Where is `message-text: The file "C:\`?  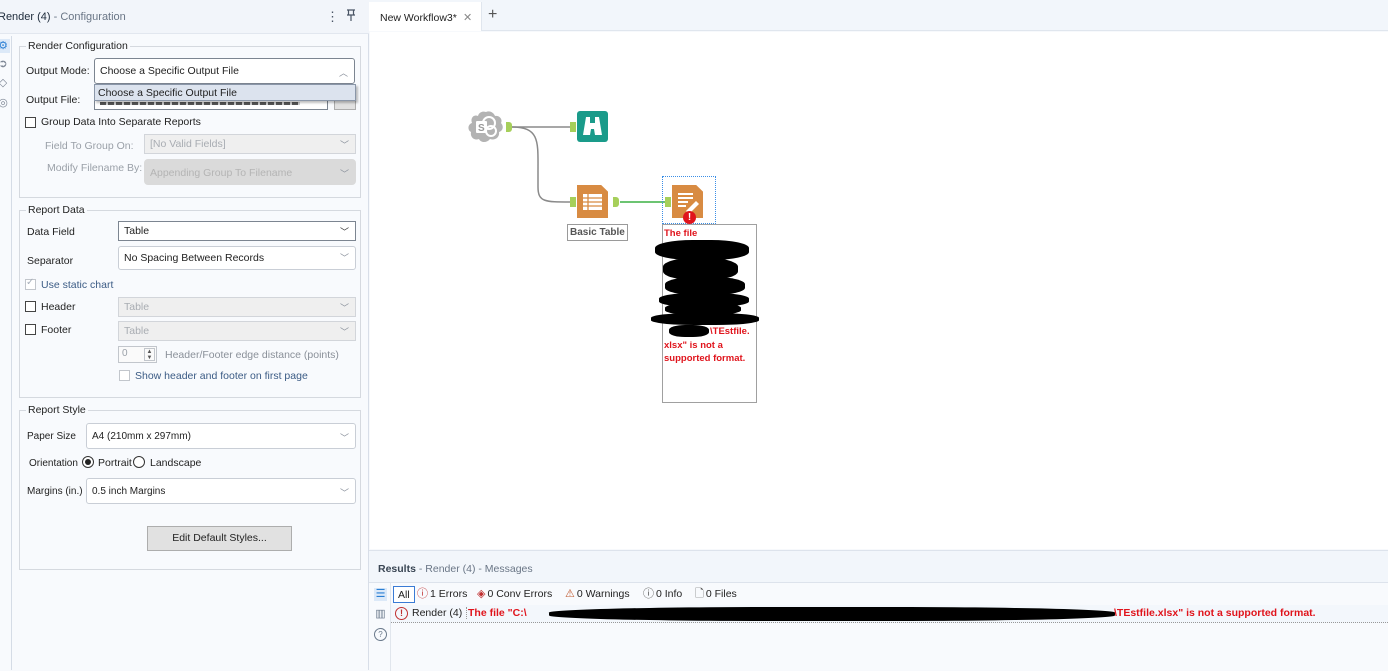
message-text: The file "C:\ is located at coordinates (497, 613).